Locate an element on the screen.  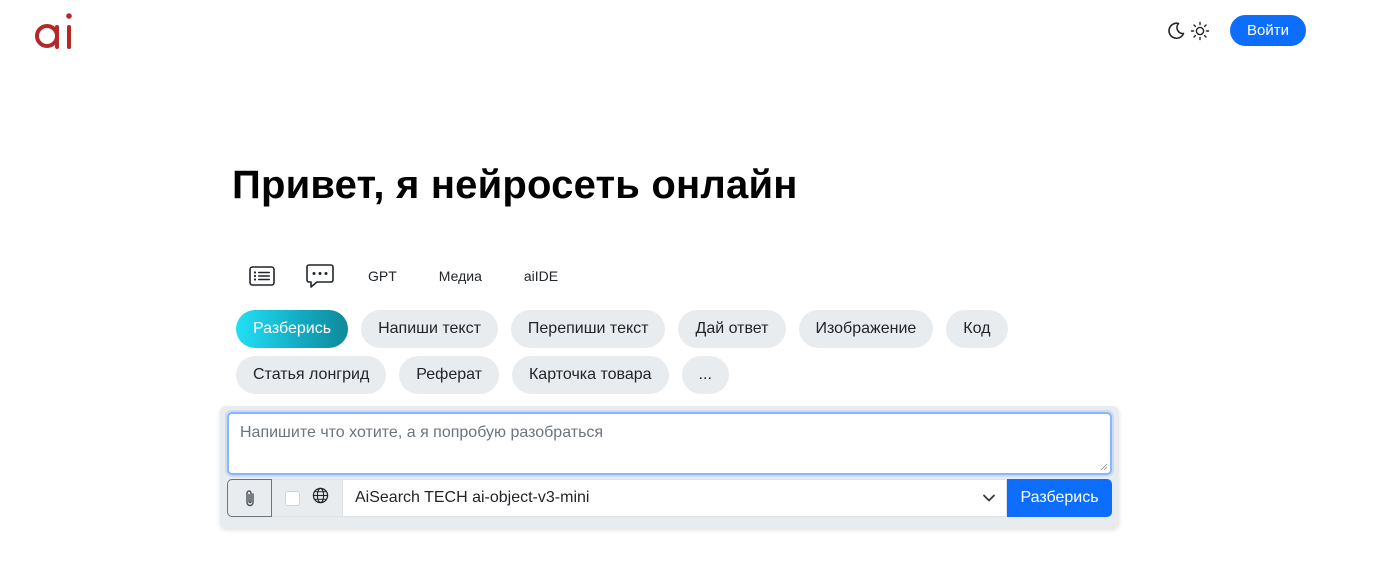
chip-image: Изображение is located at coordinates (866, 329).